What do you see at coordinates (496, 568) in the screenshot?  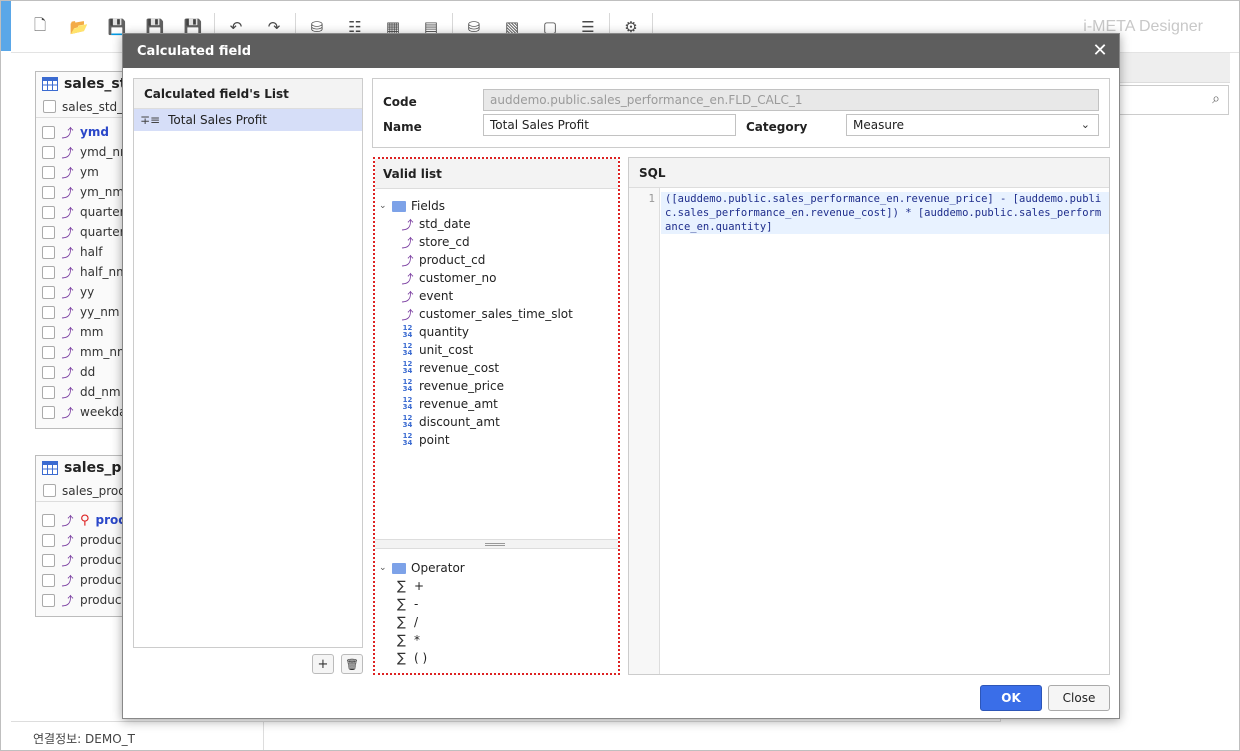 I see `tree-node-operator: ⌄ Operator` at bounding box center [496, 568].